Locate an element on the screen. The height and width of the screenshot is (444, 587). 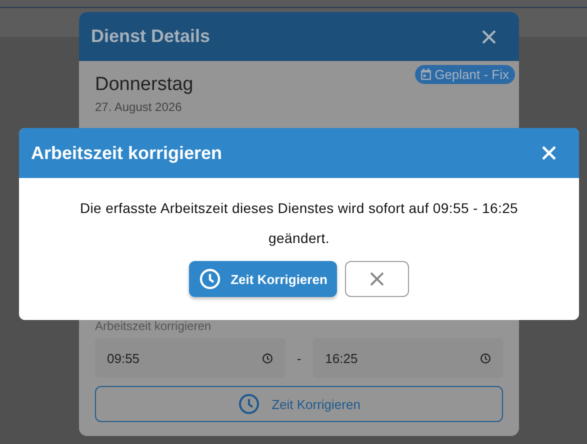
status-badge: Geplant - Fix is located at coordinates (464, 74).